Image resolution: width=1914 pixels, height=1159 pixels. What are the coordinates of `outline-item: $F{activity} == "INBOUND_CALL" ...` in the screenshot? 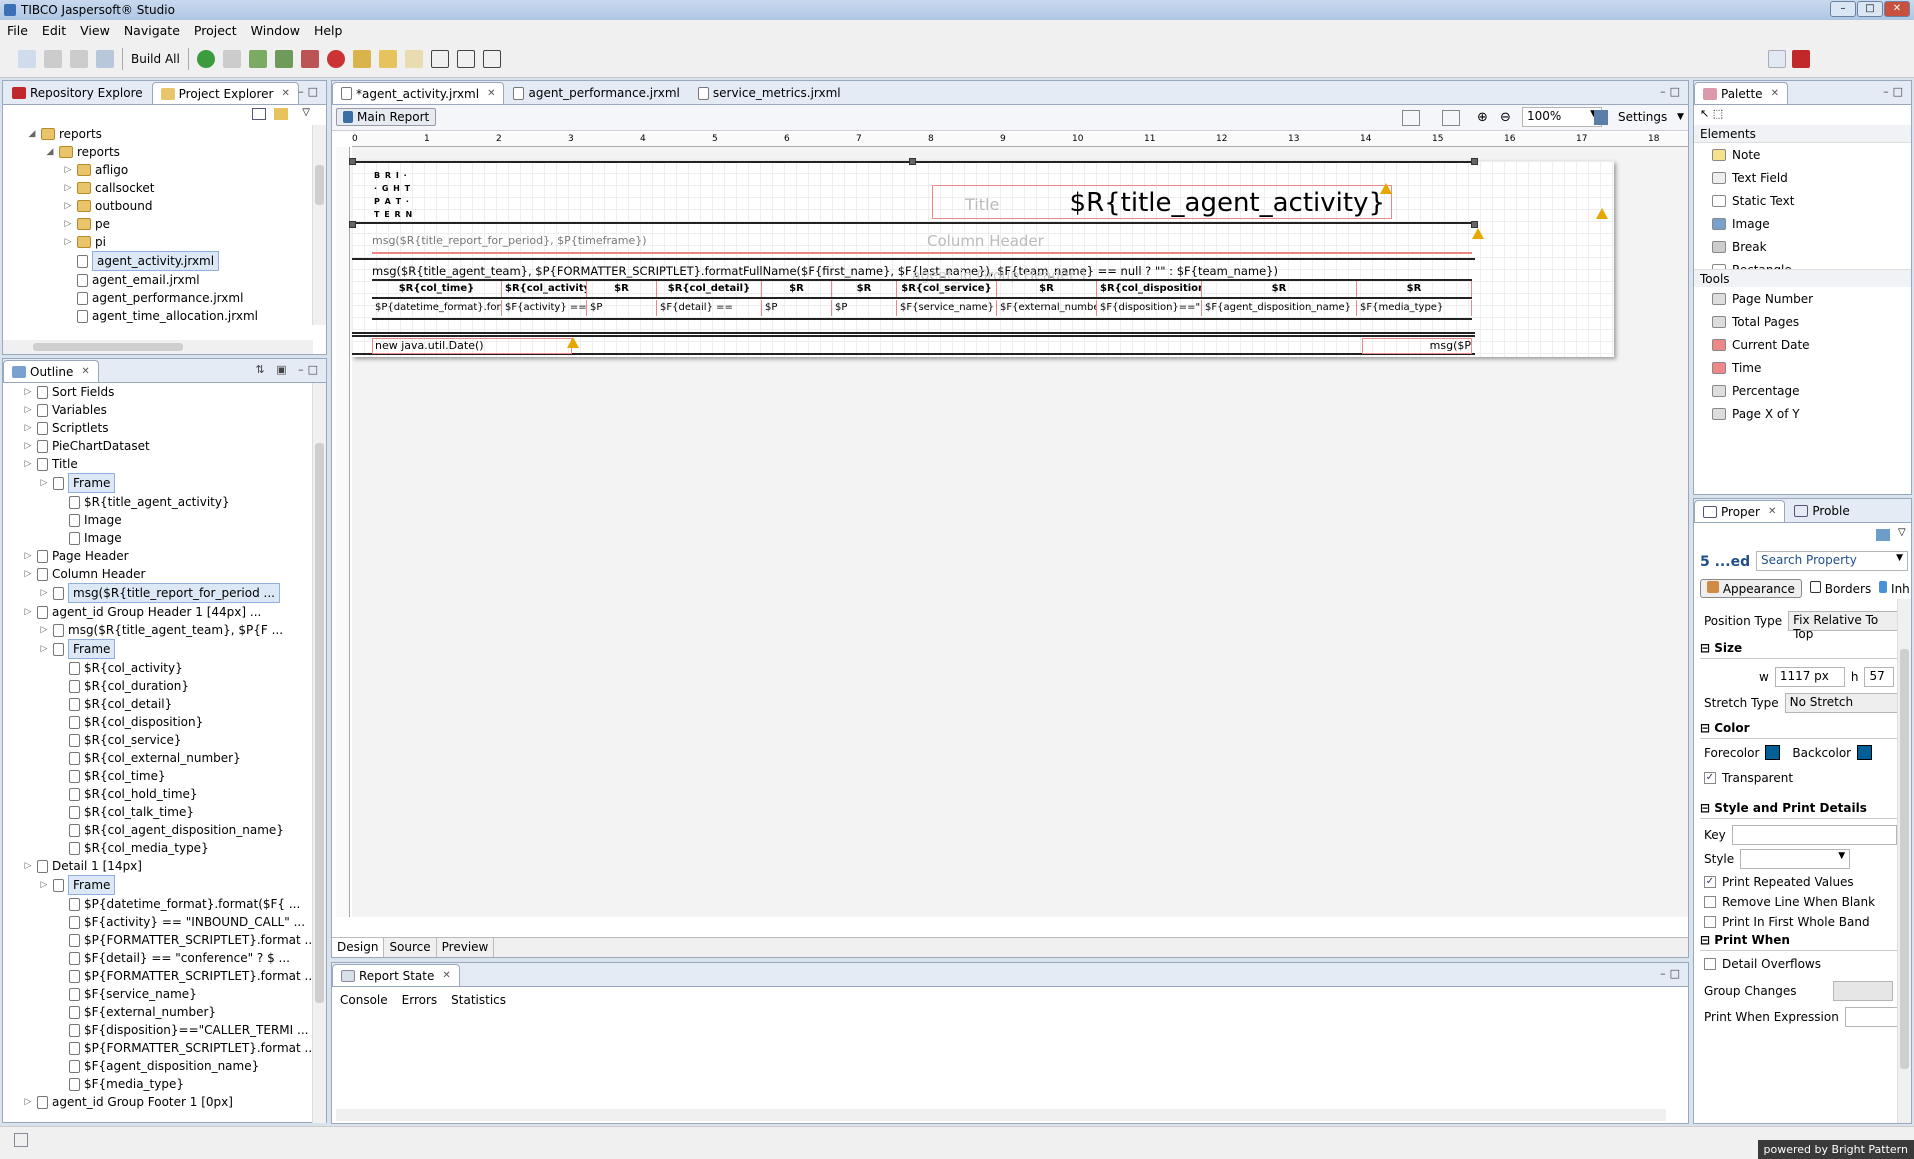 It's located at (164, 922).